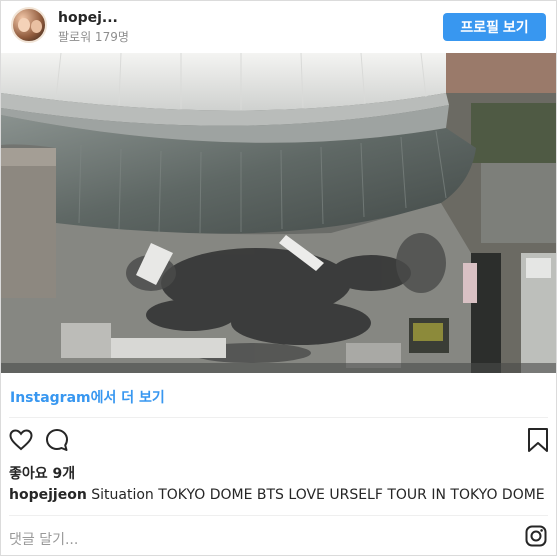 The width and height of the screenshot is (557, 556). Describe the element at coordinates (29, 25) in the screenshot. I see `avatar` at that location.